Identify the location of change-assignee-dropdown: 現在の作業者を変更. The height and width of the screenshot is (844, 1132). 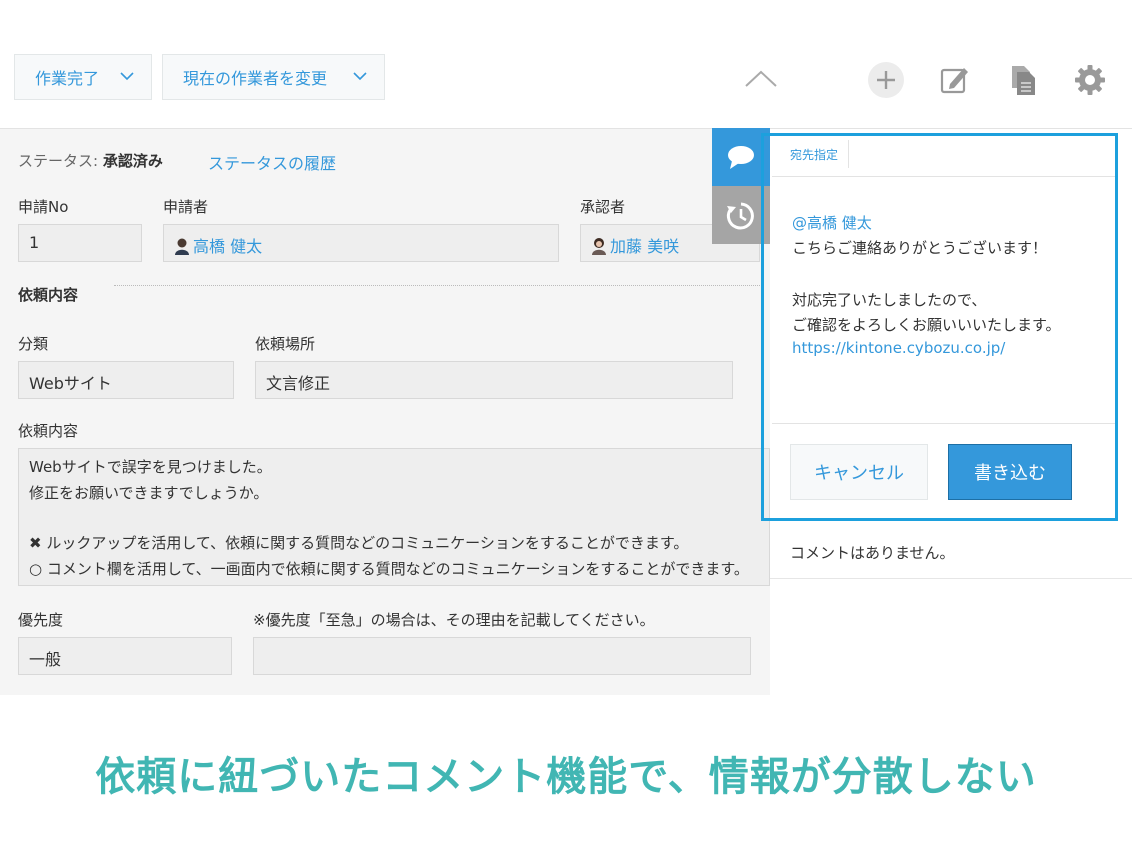
(273, 77).